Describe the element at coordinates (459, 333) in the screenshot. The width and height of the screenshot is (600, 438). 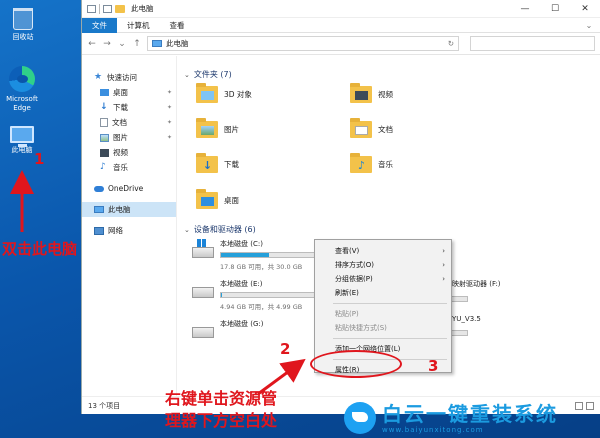
I see `drive-usage-bar` at that location.